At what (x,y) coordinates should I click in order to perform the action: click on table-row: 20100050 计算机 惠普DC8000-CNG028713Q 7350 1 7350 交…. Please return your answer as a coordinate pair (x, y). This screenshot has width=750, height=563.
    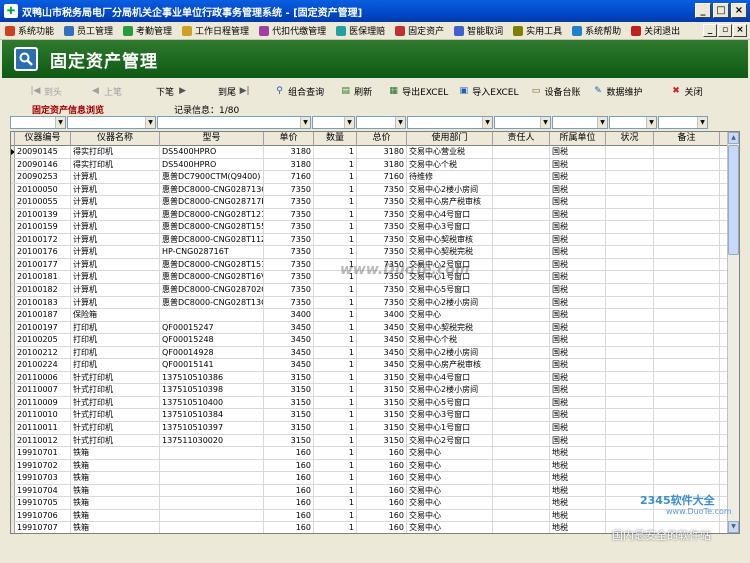
    Looking at the image, I should click on (375, 190).